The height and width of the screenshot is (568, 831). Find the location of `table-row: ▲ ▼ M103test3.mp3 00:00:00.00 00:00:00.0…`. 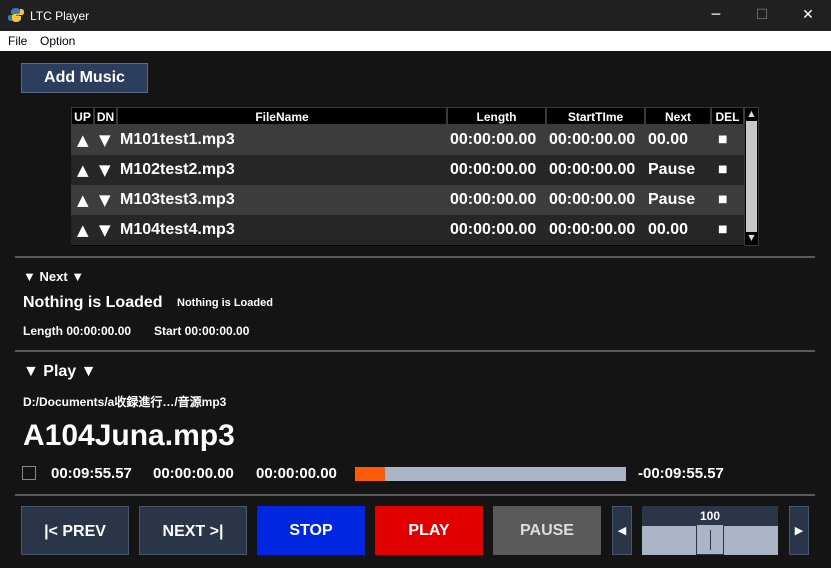

table-row: ▲ ▼ M103test3.mp3 00:00:00.00 00:00:00.0… is located at coordinates (407, 200).